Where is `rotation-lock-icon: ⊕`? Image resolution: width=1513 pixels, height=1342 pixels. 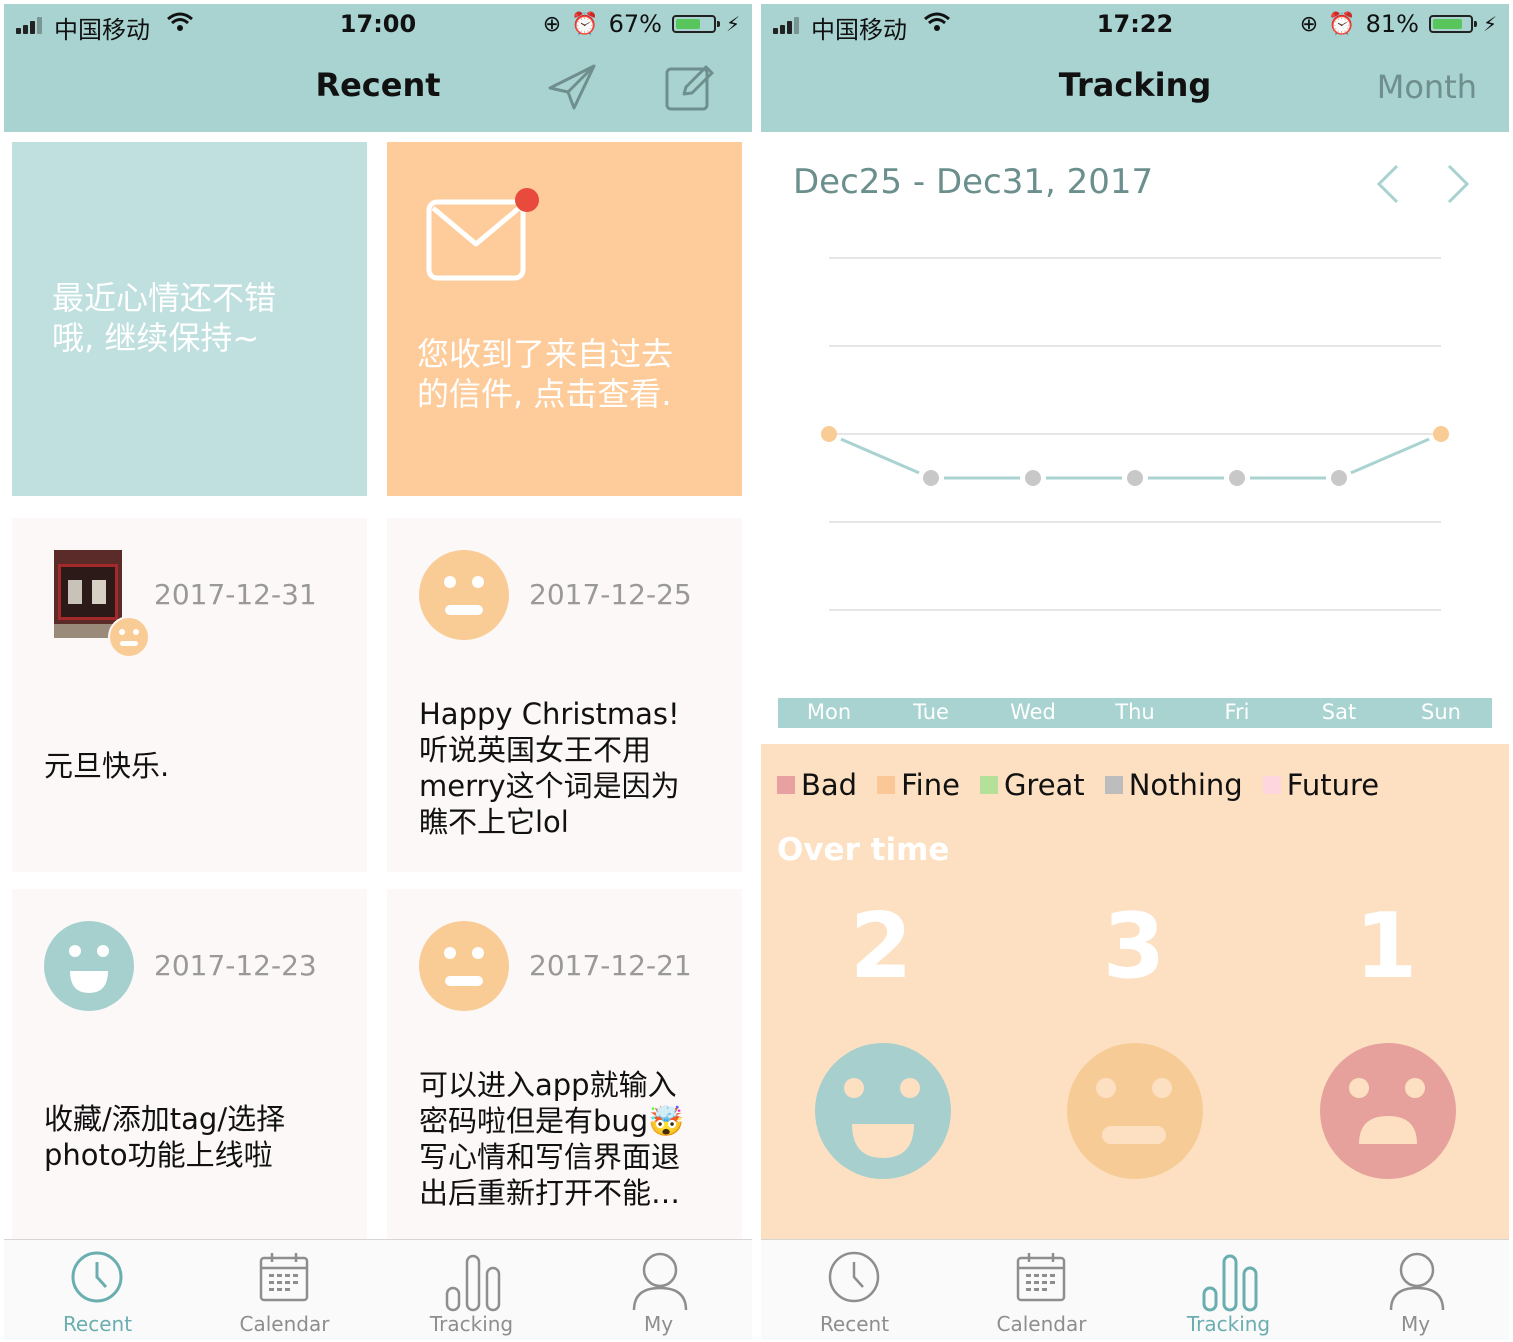 rotation-lock-icon: ⊕ is located at coordinates (552, 24).